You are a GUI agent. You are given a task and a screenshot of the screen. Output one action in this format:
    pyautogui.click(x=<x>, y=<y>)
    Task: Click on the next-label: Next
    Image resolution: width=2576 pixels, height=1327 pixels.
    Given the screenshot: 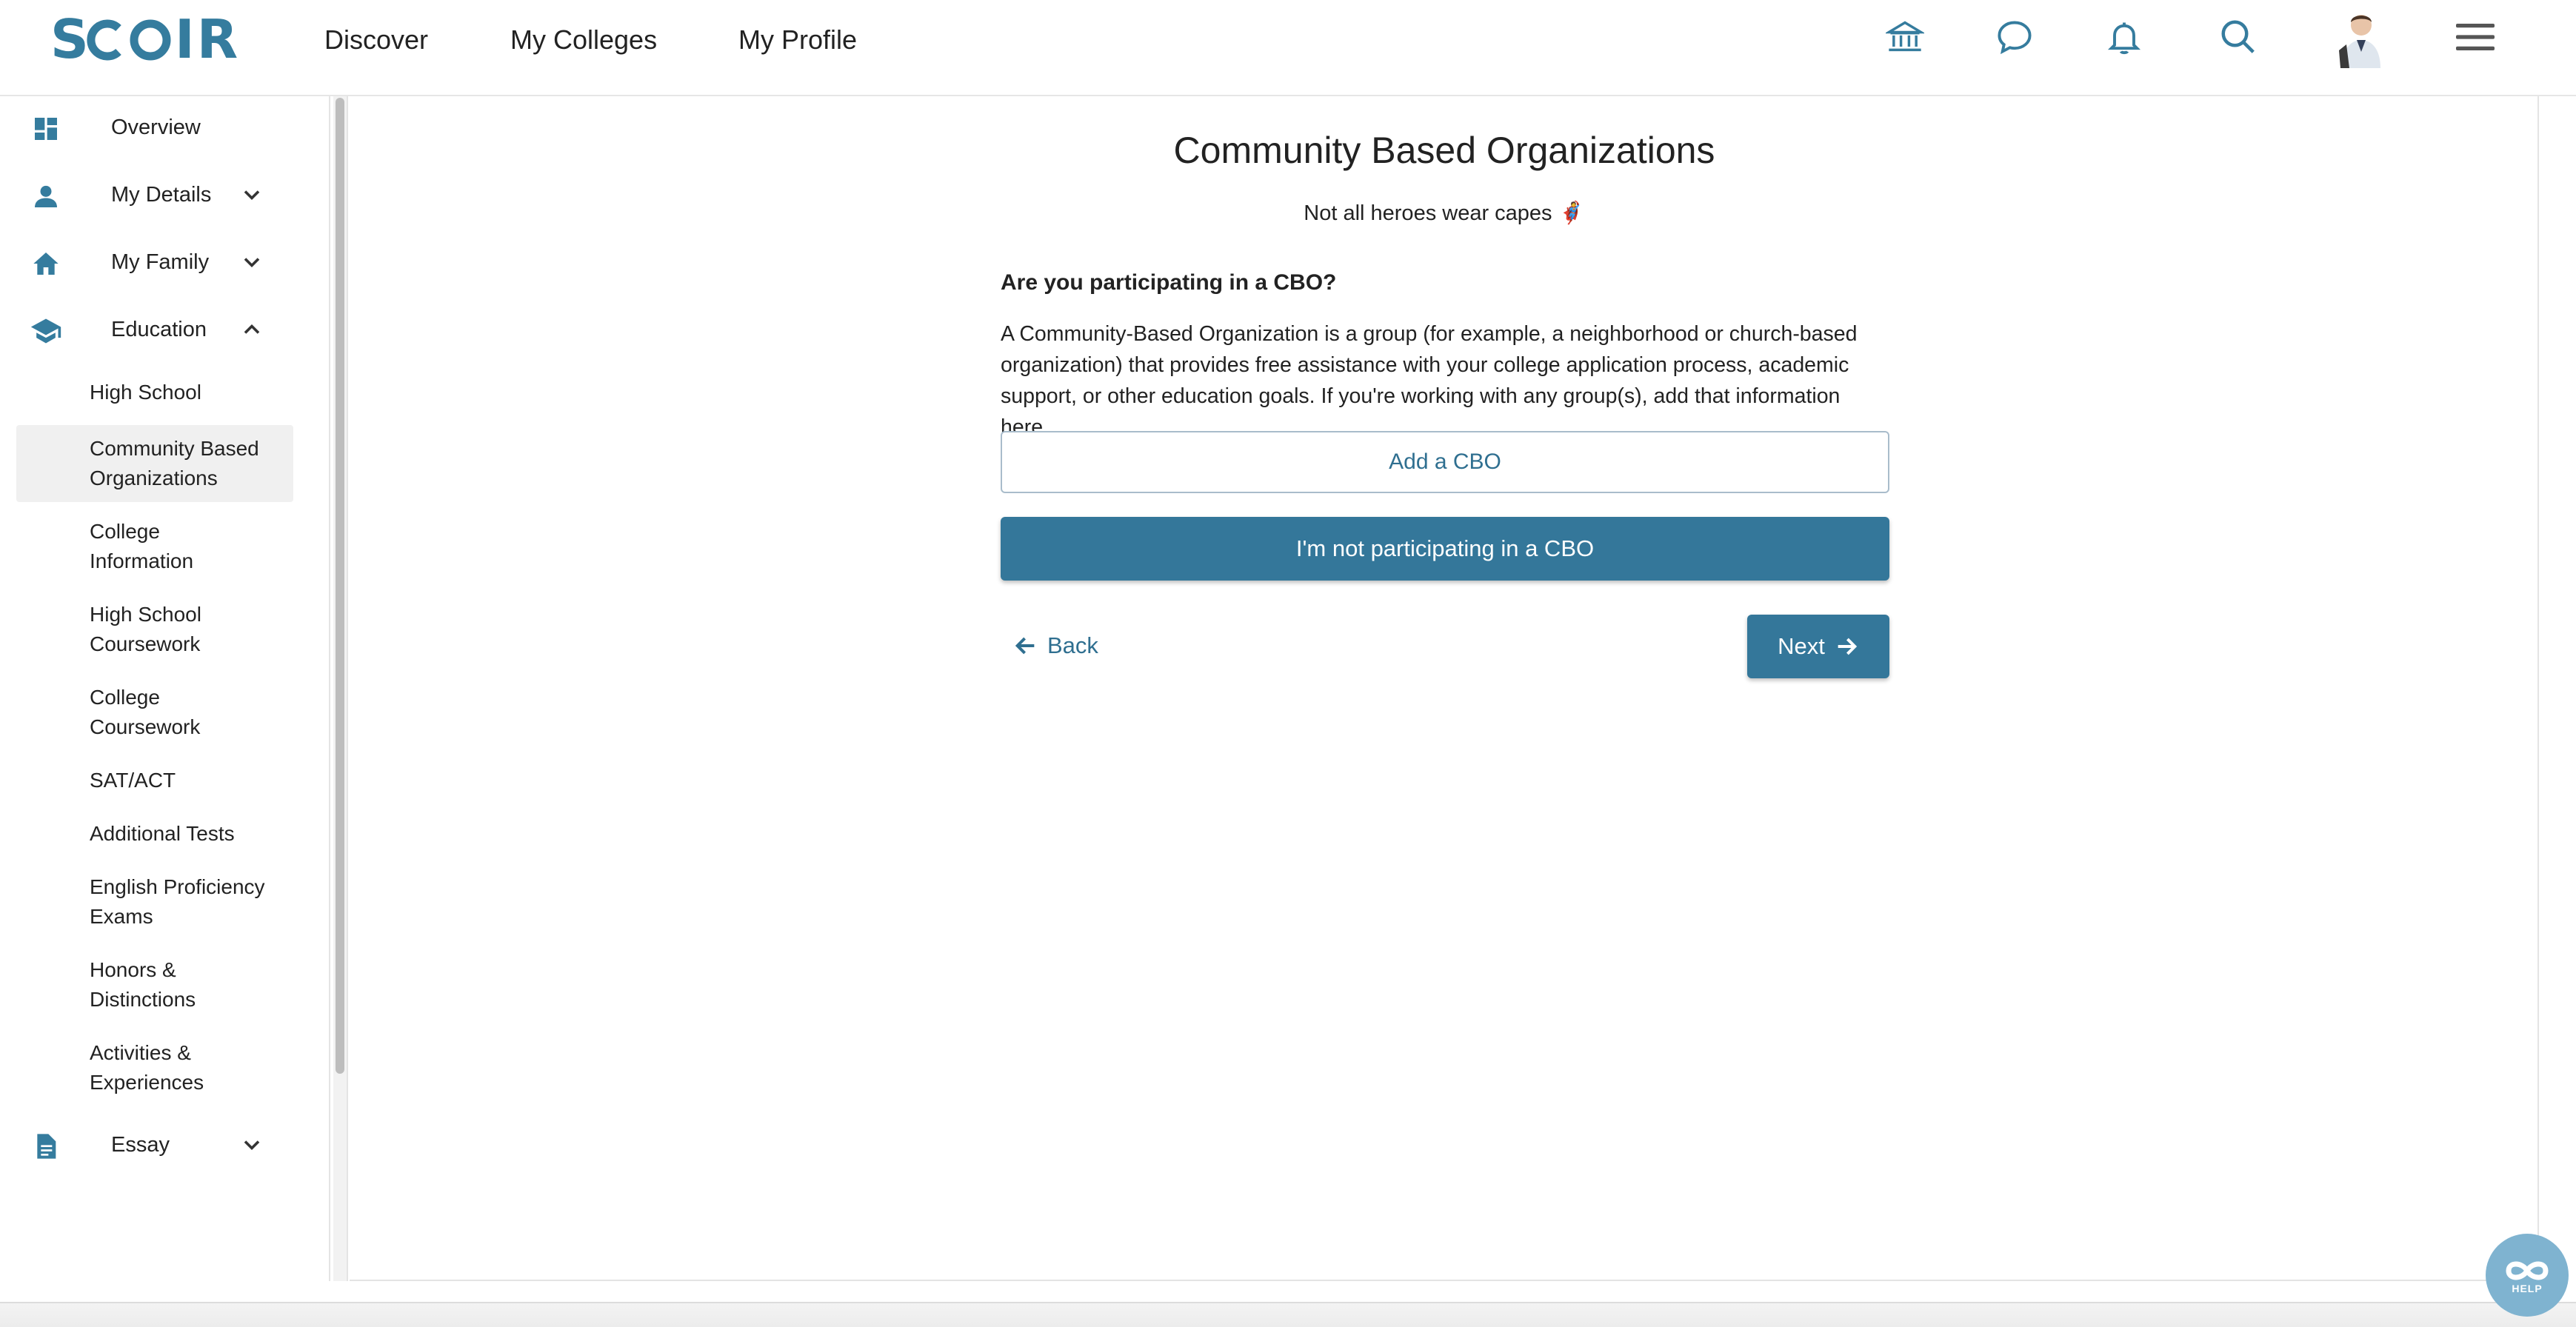 What is the action you would take?
    pyautogui.click(x=1801, y=646)
    